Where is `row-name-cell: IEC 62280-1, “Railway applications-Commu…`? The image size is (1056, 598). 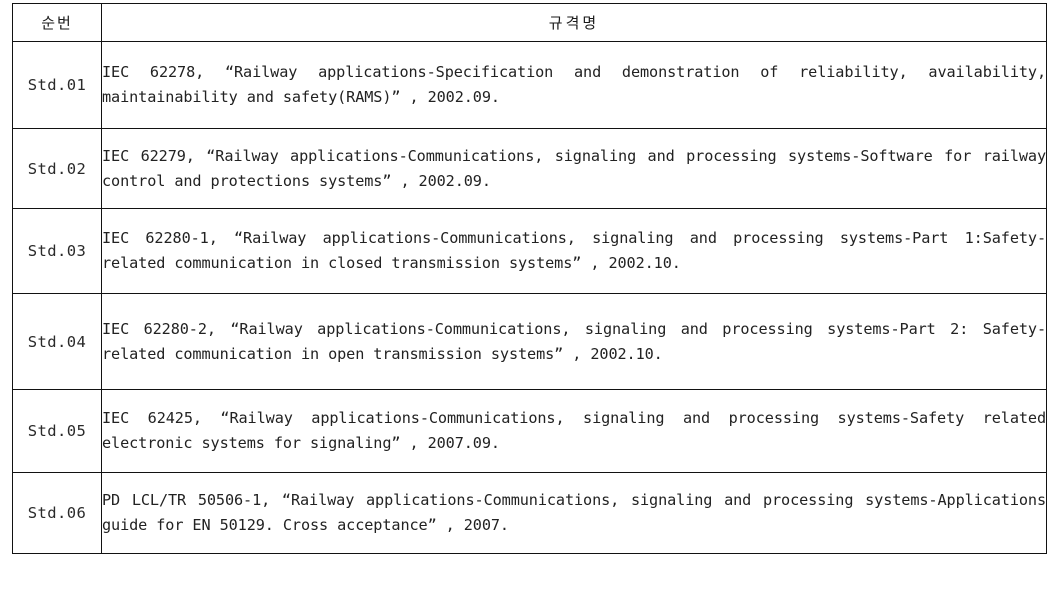 row-name-cell: IEC 62280-1, “Railway applications-Commu… is located at coordinates (574, 251).